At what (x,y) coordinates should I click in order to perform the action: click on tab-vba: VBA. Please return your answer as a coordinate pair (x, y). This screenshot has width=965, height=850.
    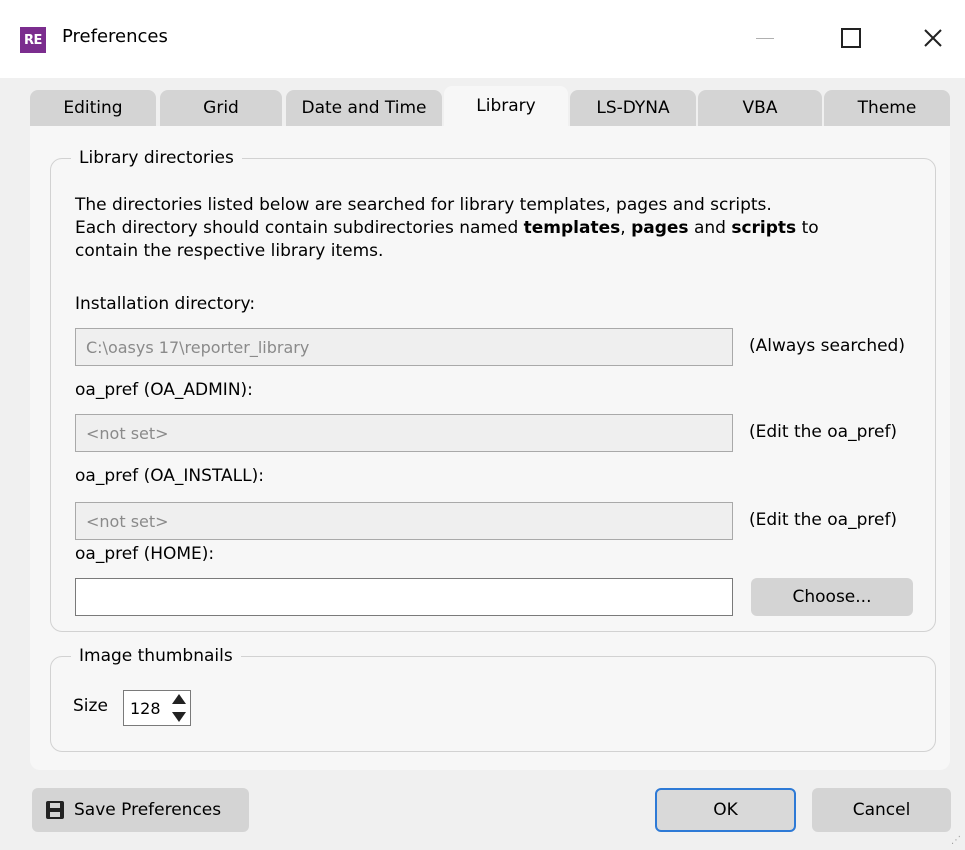
    Looking at the image, I should click on (760, 108).